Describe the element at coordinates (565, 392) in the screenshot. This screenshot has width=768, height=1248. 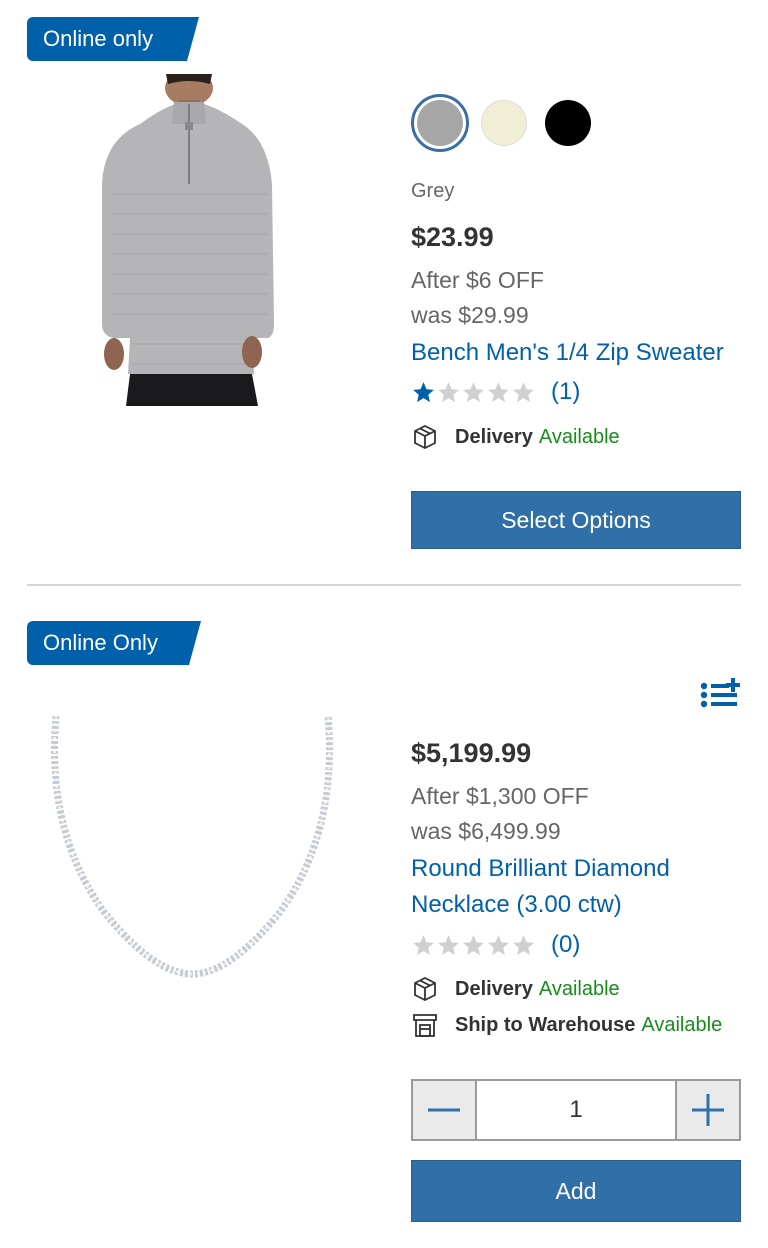
I see `review-count: (1)` at that location.